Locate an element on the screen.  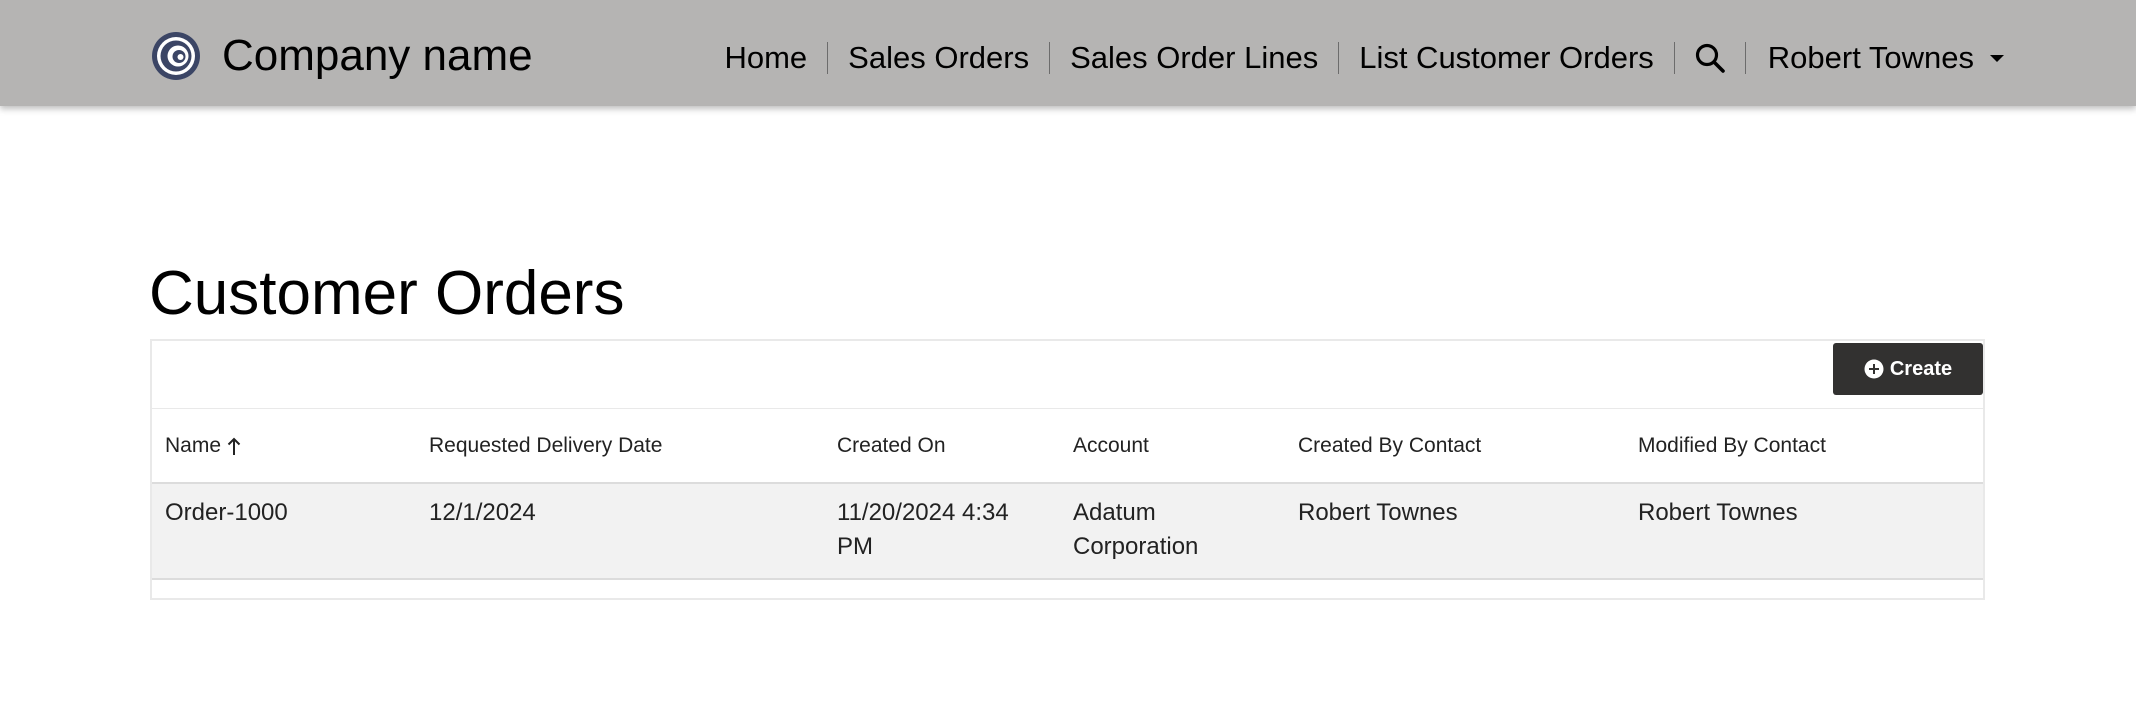
cell-created-on: 11/20/2024 4:34 PM is located at coordinates (942, 531).